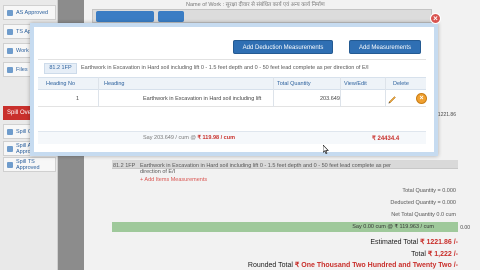  What do you see at coordinates (423, 203) in the screenshot?
I see `deducted-quantity: Deducted Quantity = 0.000` at bounding box center [423, 203].